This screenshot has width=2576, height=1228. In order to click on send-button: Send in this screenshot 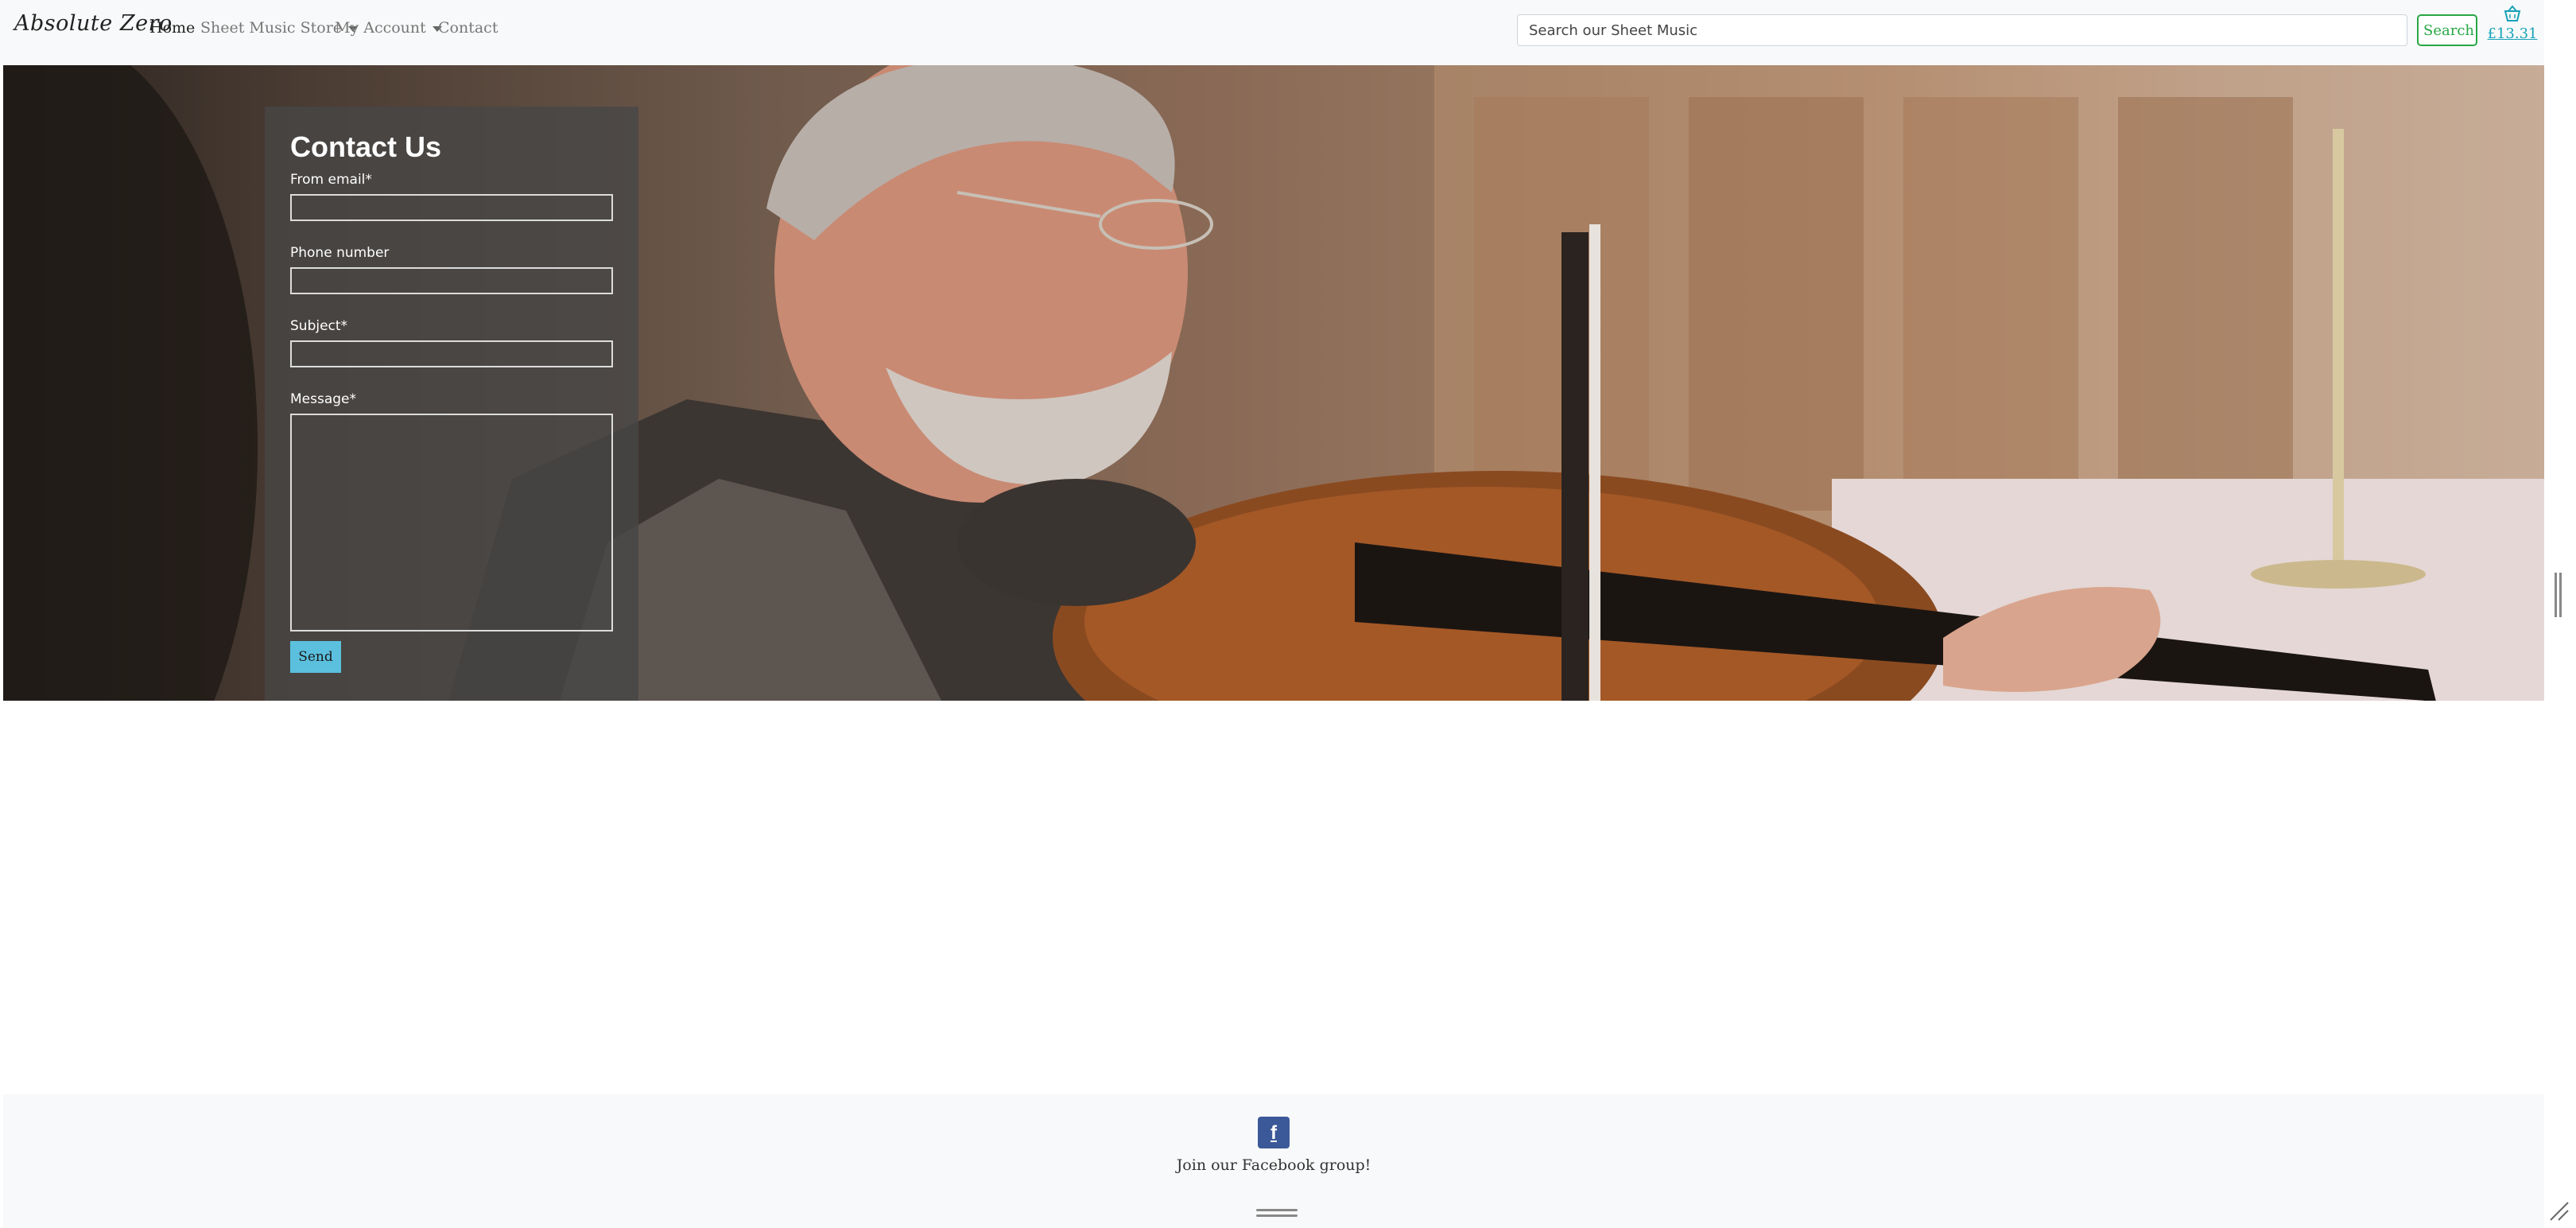, I will do `click(315, 657)`.